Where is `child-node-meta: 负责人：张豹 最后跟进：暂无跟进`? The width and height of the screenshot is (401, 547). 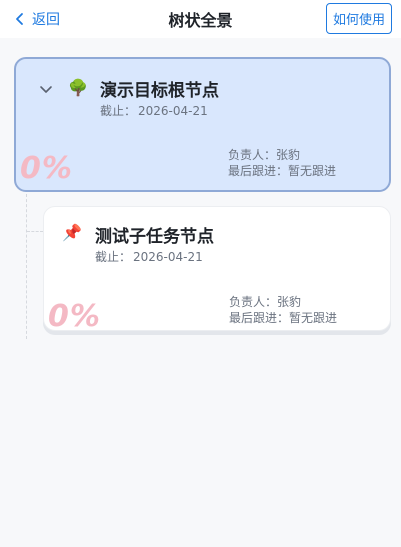
child-node-meta: 负责人：张豹 最后跟进：暂无跟进 is located at coordinates (283, 310).